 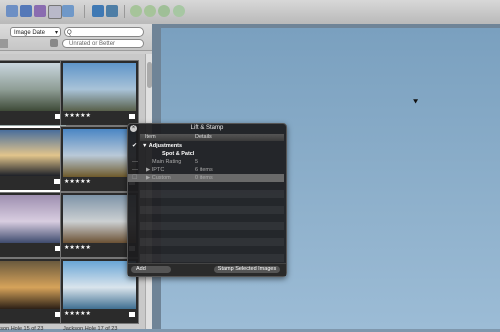 I want to click on browser-filter-bar: Image Date ▾ Q Unrated or Better, so click(x=76, y=37).